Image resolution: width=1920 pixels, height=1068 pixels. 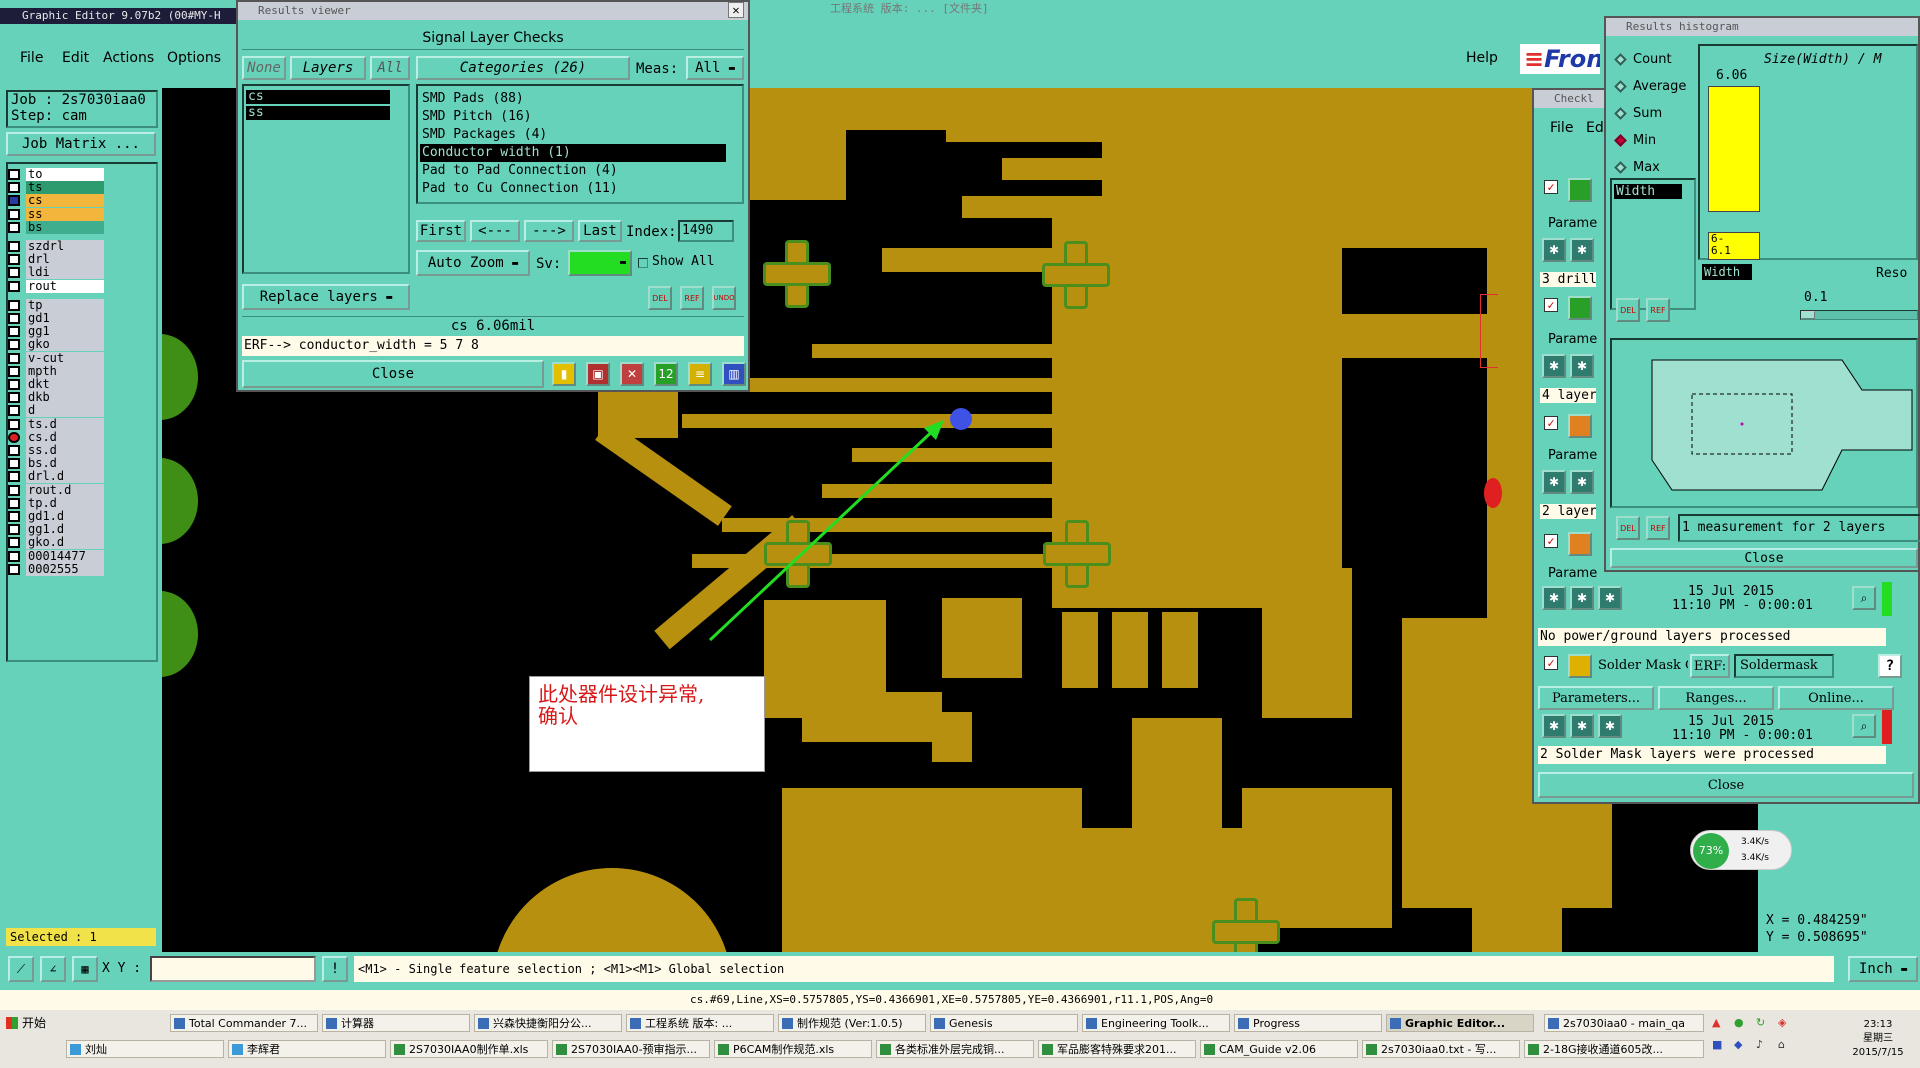 I want to click on layer-row-dkt: dkt, so click(x=56, y=384).